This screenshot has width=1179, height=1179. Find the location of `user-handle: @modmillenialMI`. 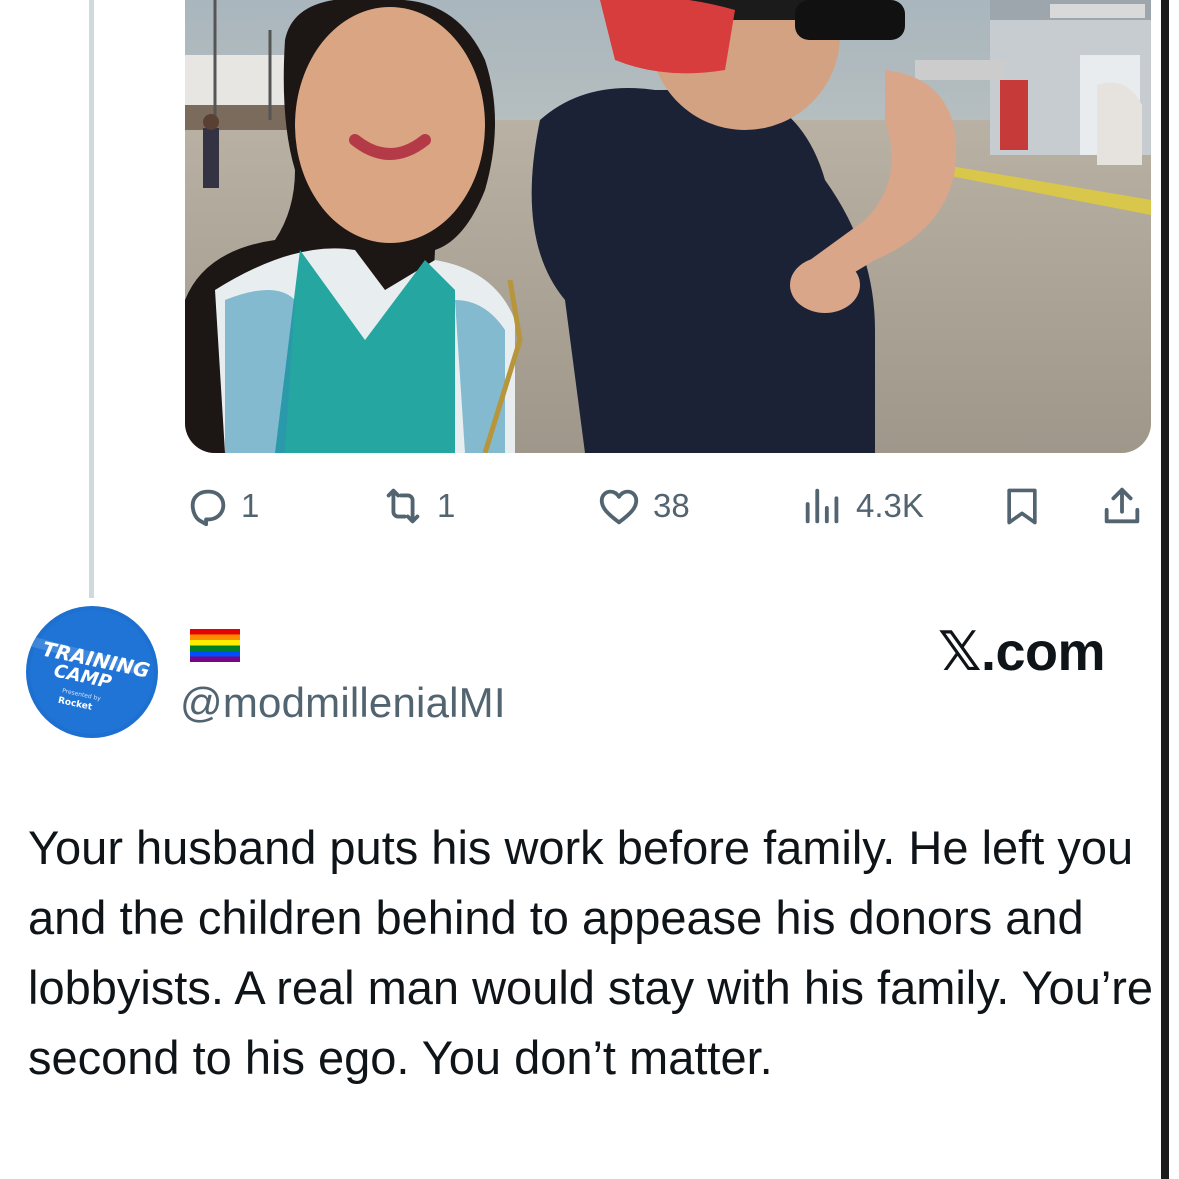

user-handle: @modmillenialMI is located at coordinates (343, 703).